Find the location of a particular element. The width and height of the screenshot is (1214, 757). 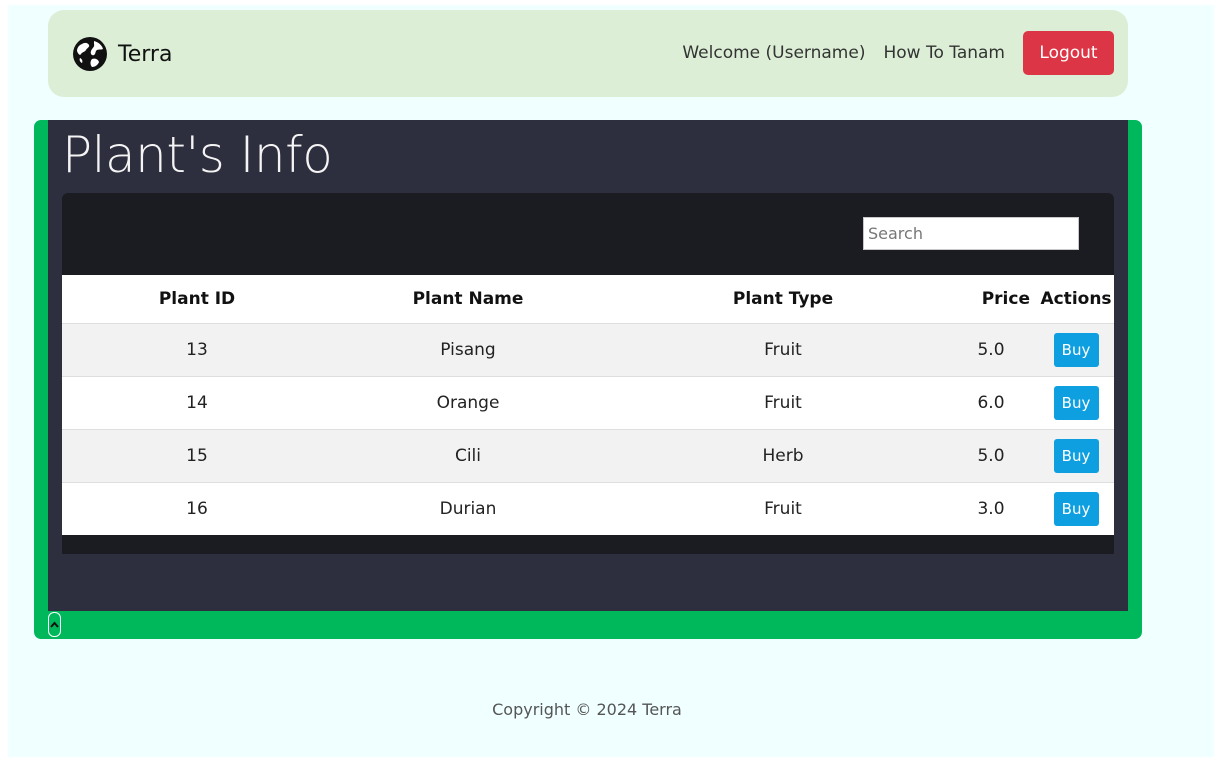

header-plant-id: Plant ID is located at coordinates (197, 299).